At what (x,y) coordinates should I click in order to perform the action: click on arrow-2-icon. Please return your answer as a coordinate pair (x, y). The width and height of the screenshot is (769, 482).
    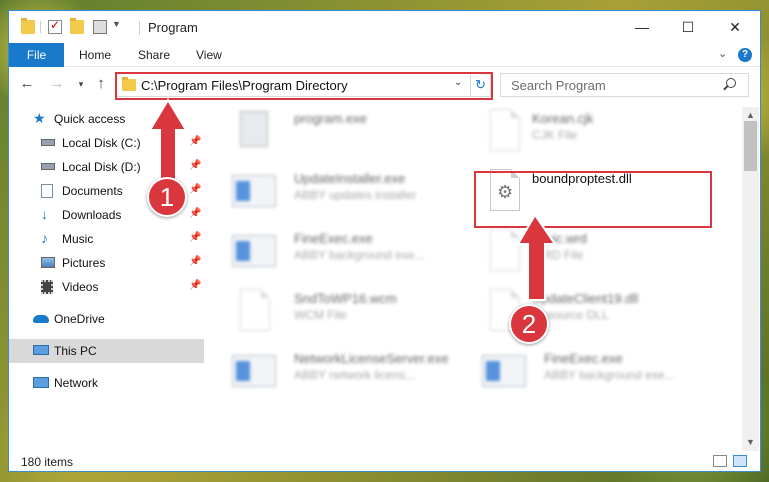
    Looking at the image, I should click on (536, 257).